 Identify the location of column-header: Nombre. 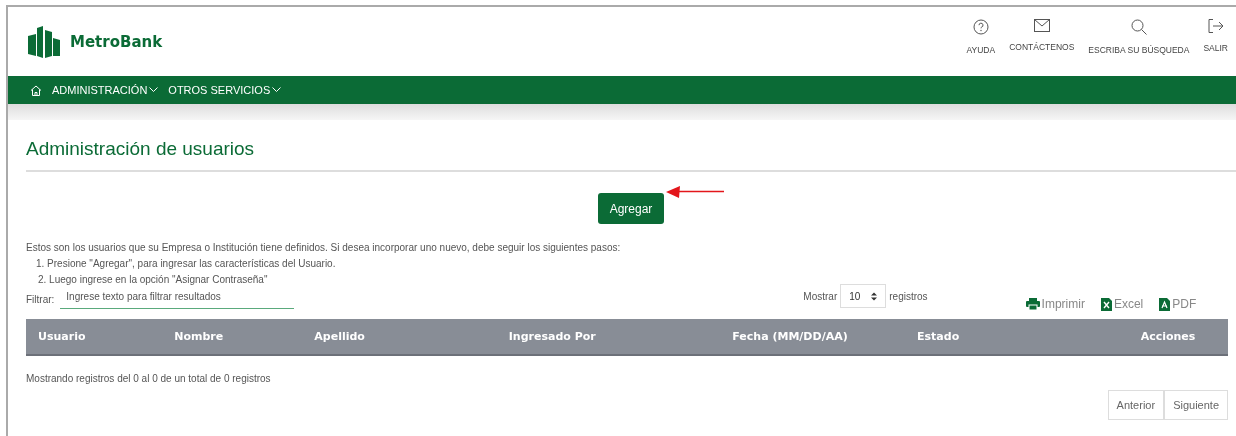
(232, 336).